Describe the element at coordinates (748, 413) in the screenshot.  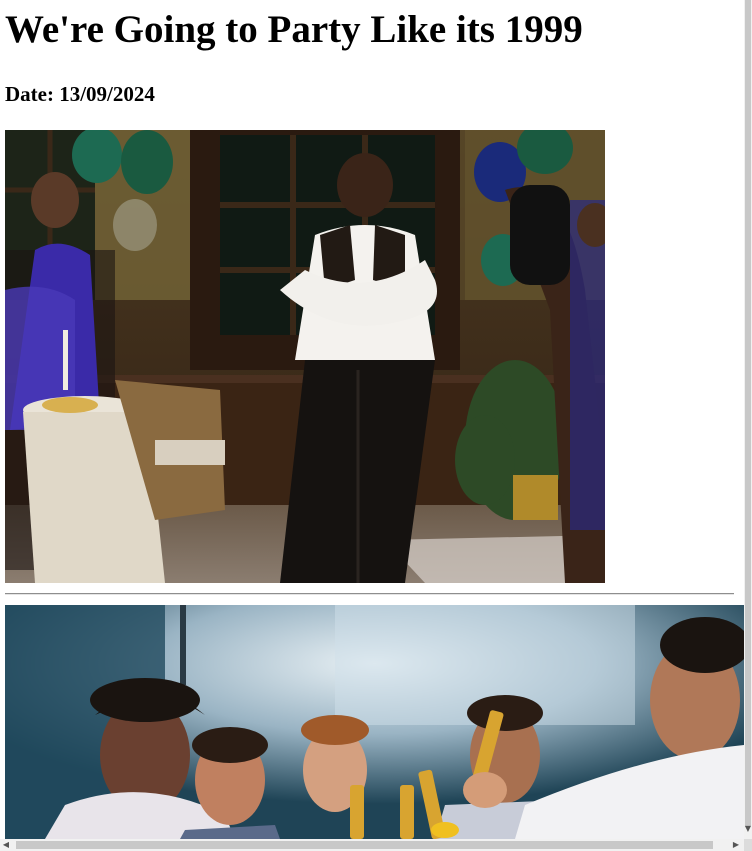
I see `vertical-scrollbar-thumb` at that location.